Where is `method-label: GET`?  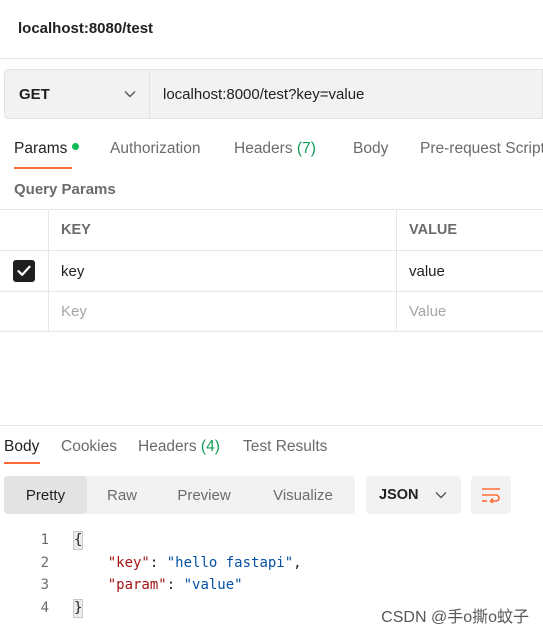 method-label: GET is located at coordinates (34, 94).